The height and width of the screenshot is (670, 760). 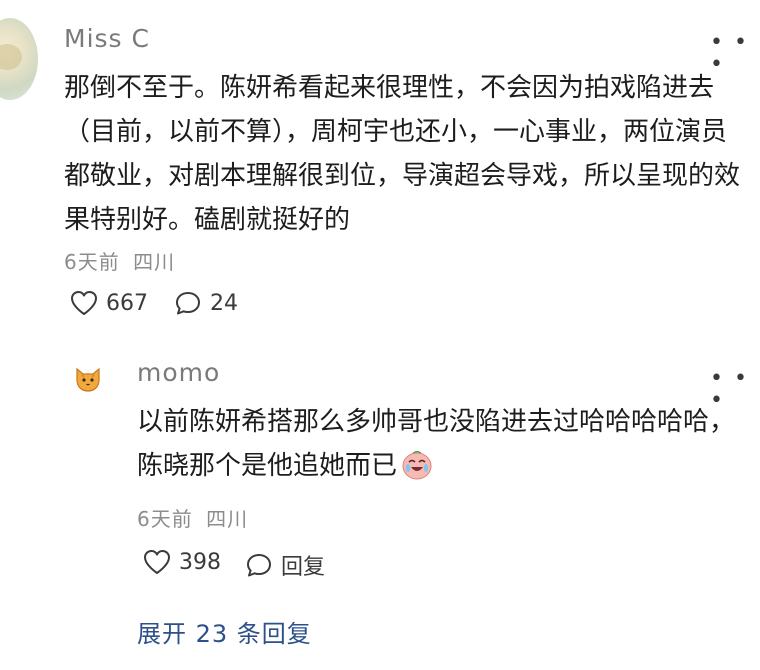 What do you see at coordinates (92, 262) in the screenshot?
I see `comment-time: 6天前` at bounding box center [92, 262].